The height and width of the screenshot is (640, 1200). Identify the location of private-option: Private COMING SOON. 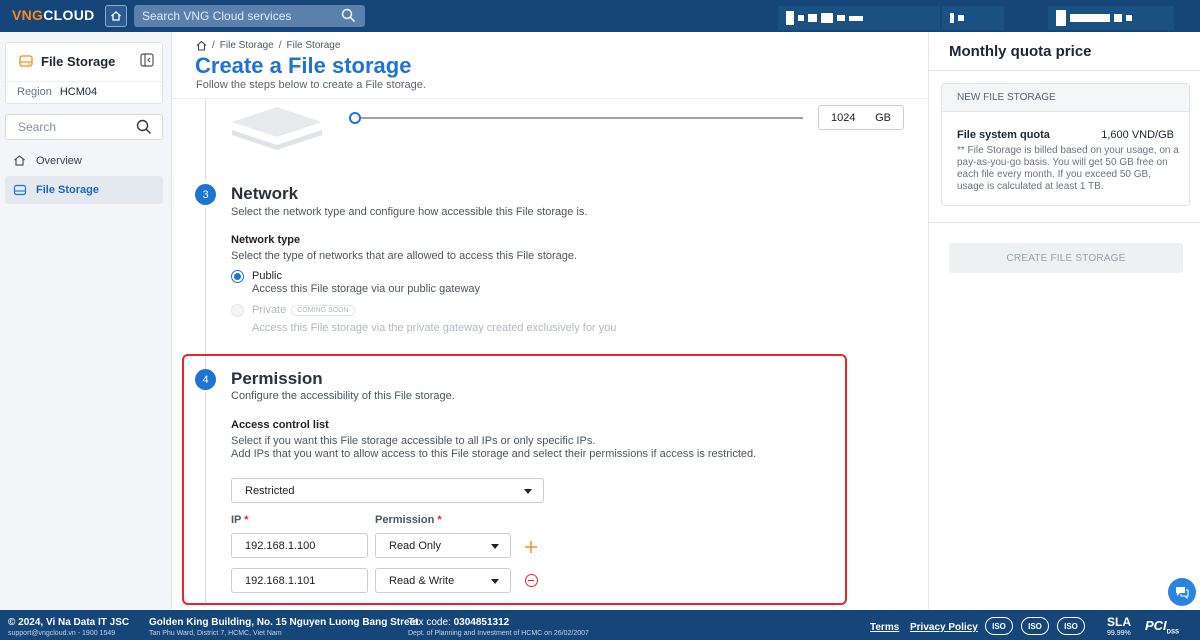
(303, 310).